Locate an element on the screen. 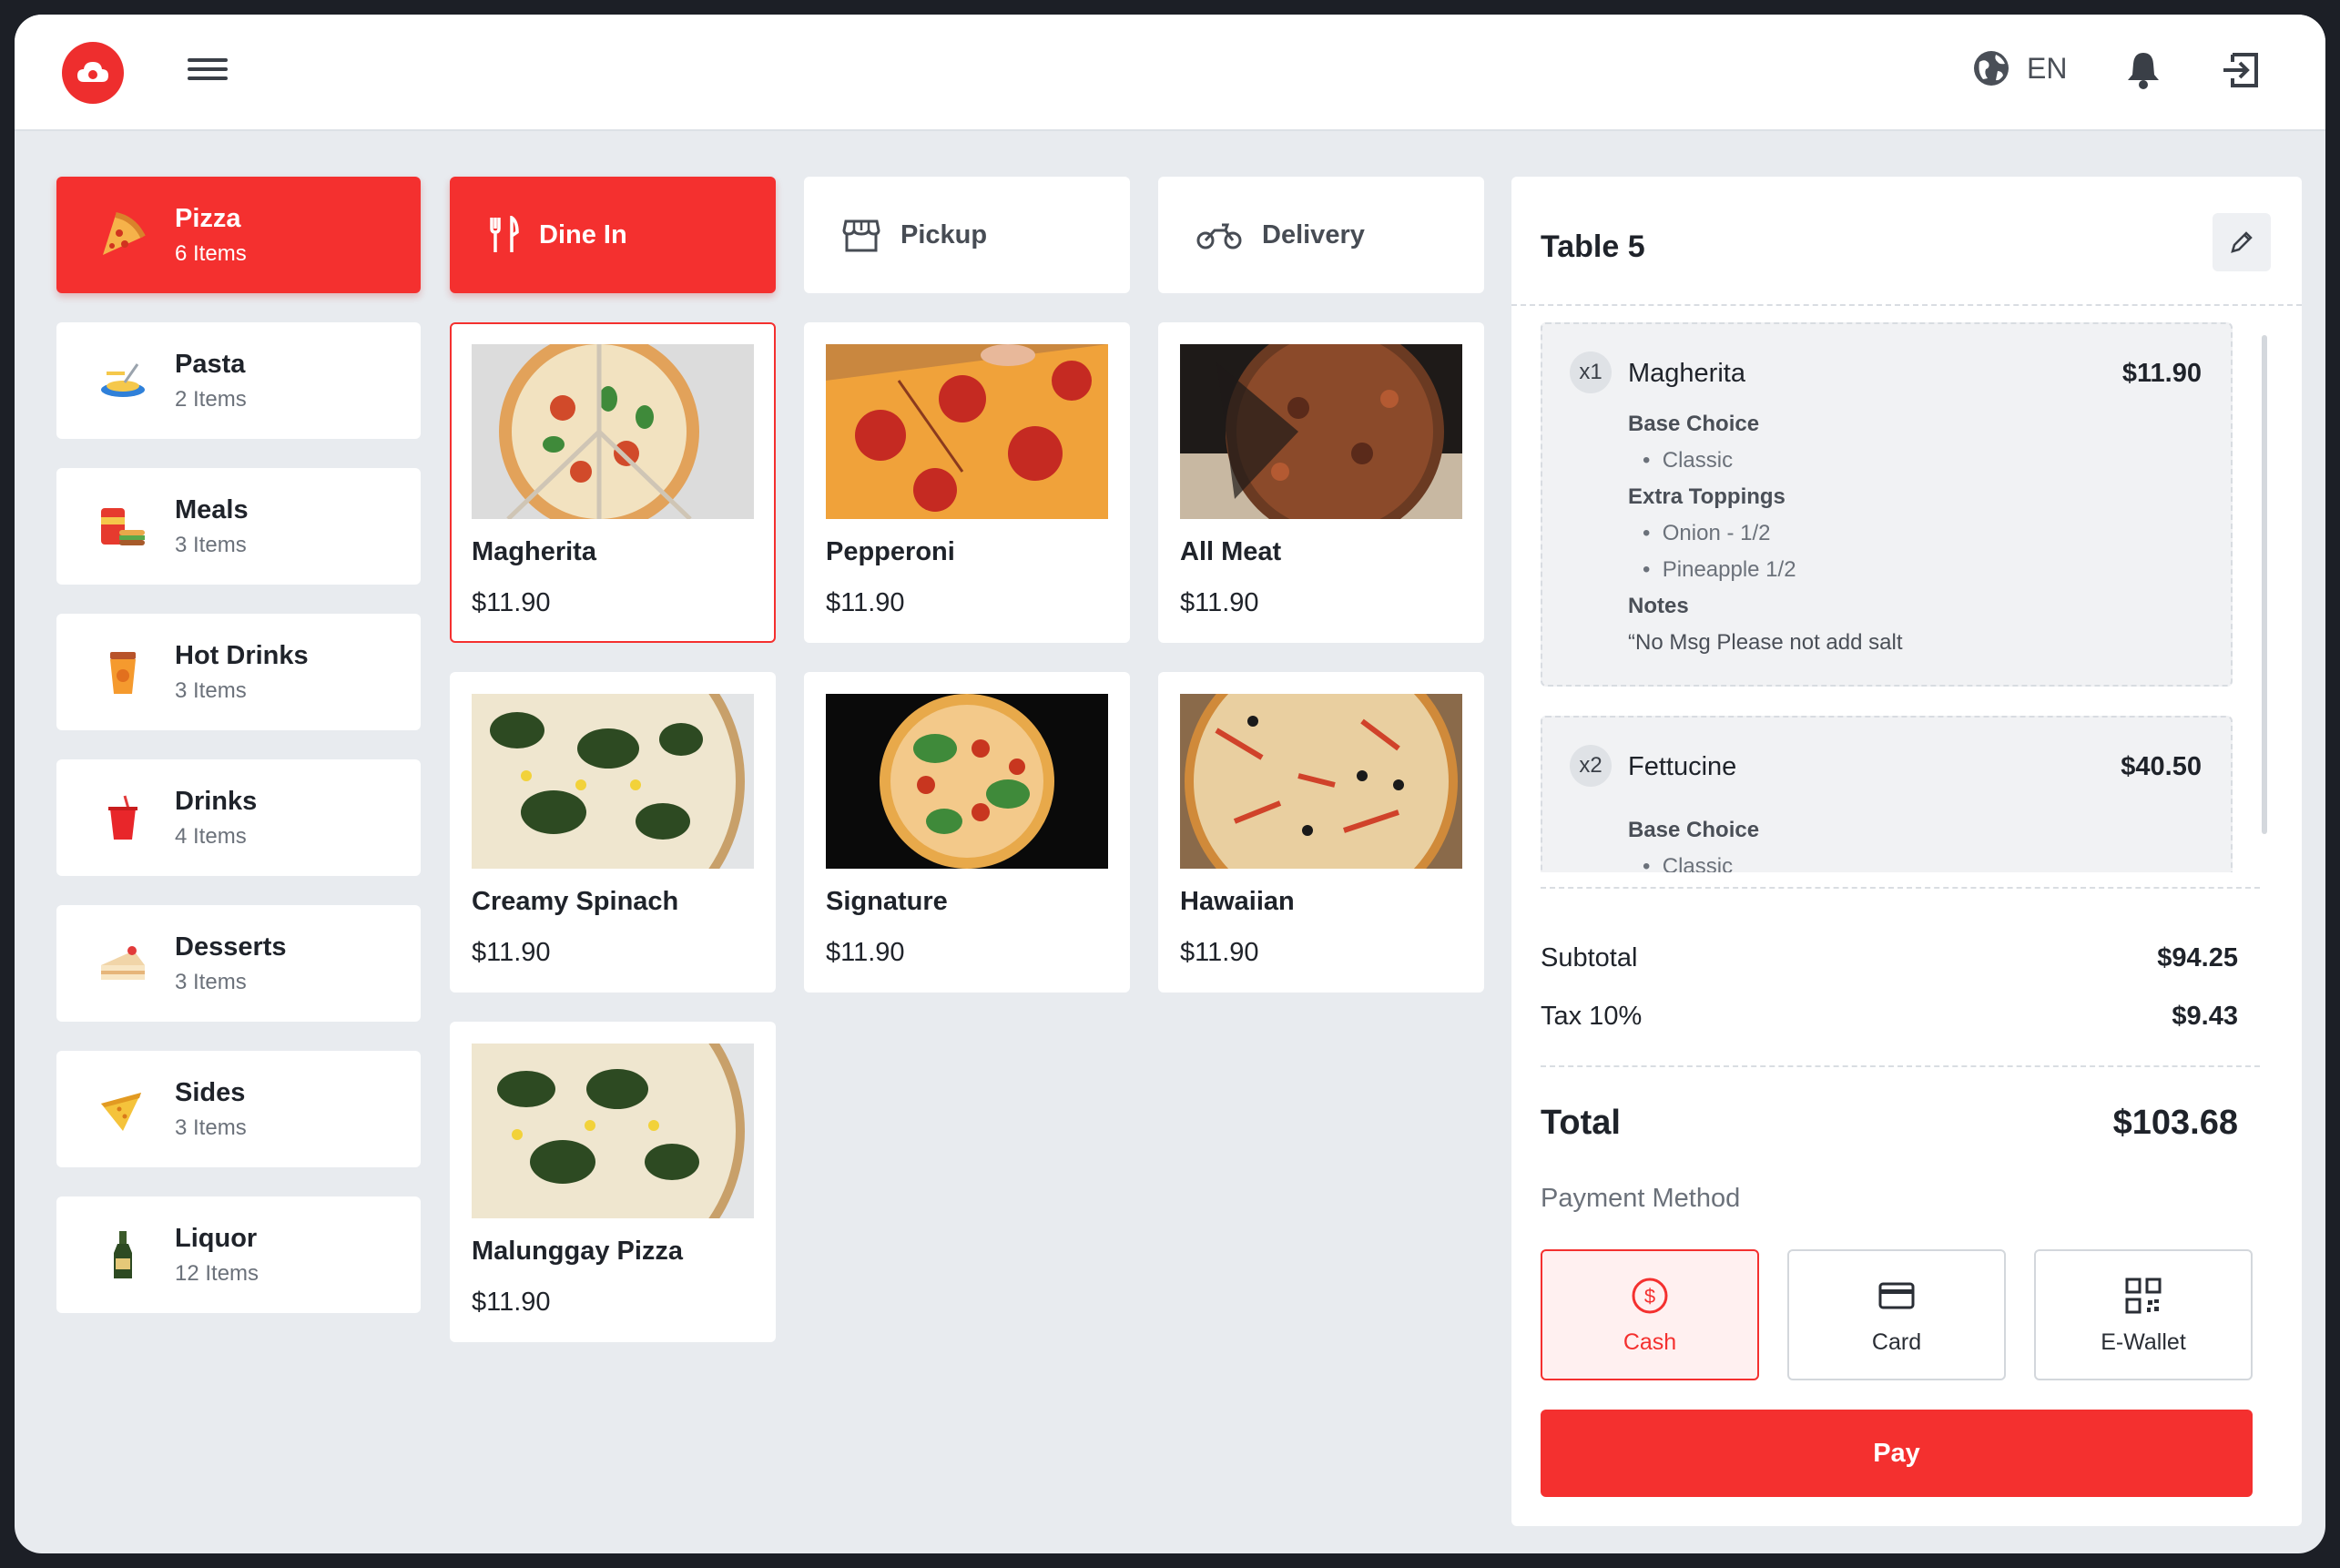 The height and width of the screenshot is (1568, 2340). tab-label: Pickup is located at coordinates (944, 234).